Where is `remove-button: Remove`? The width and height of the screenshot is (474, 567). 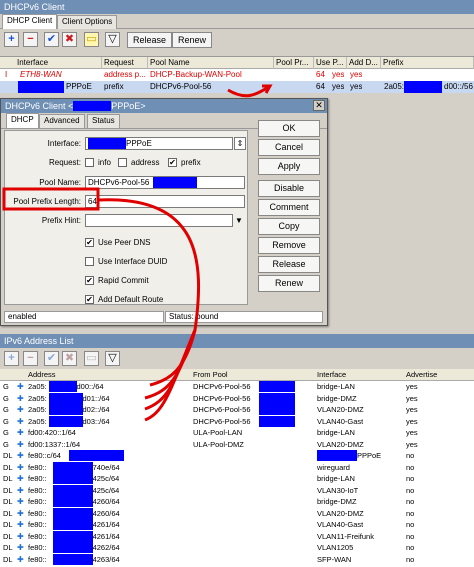 remove-button: Remove is located at coordinates (289, 245).